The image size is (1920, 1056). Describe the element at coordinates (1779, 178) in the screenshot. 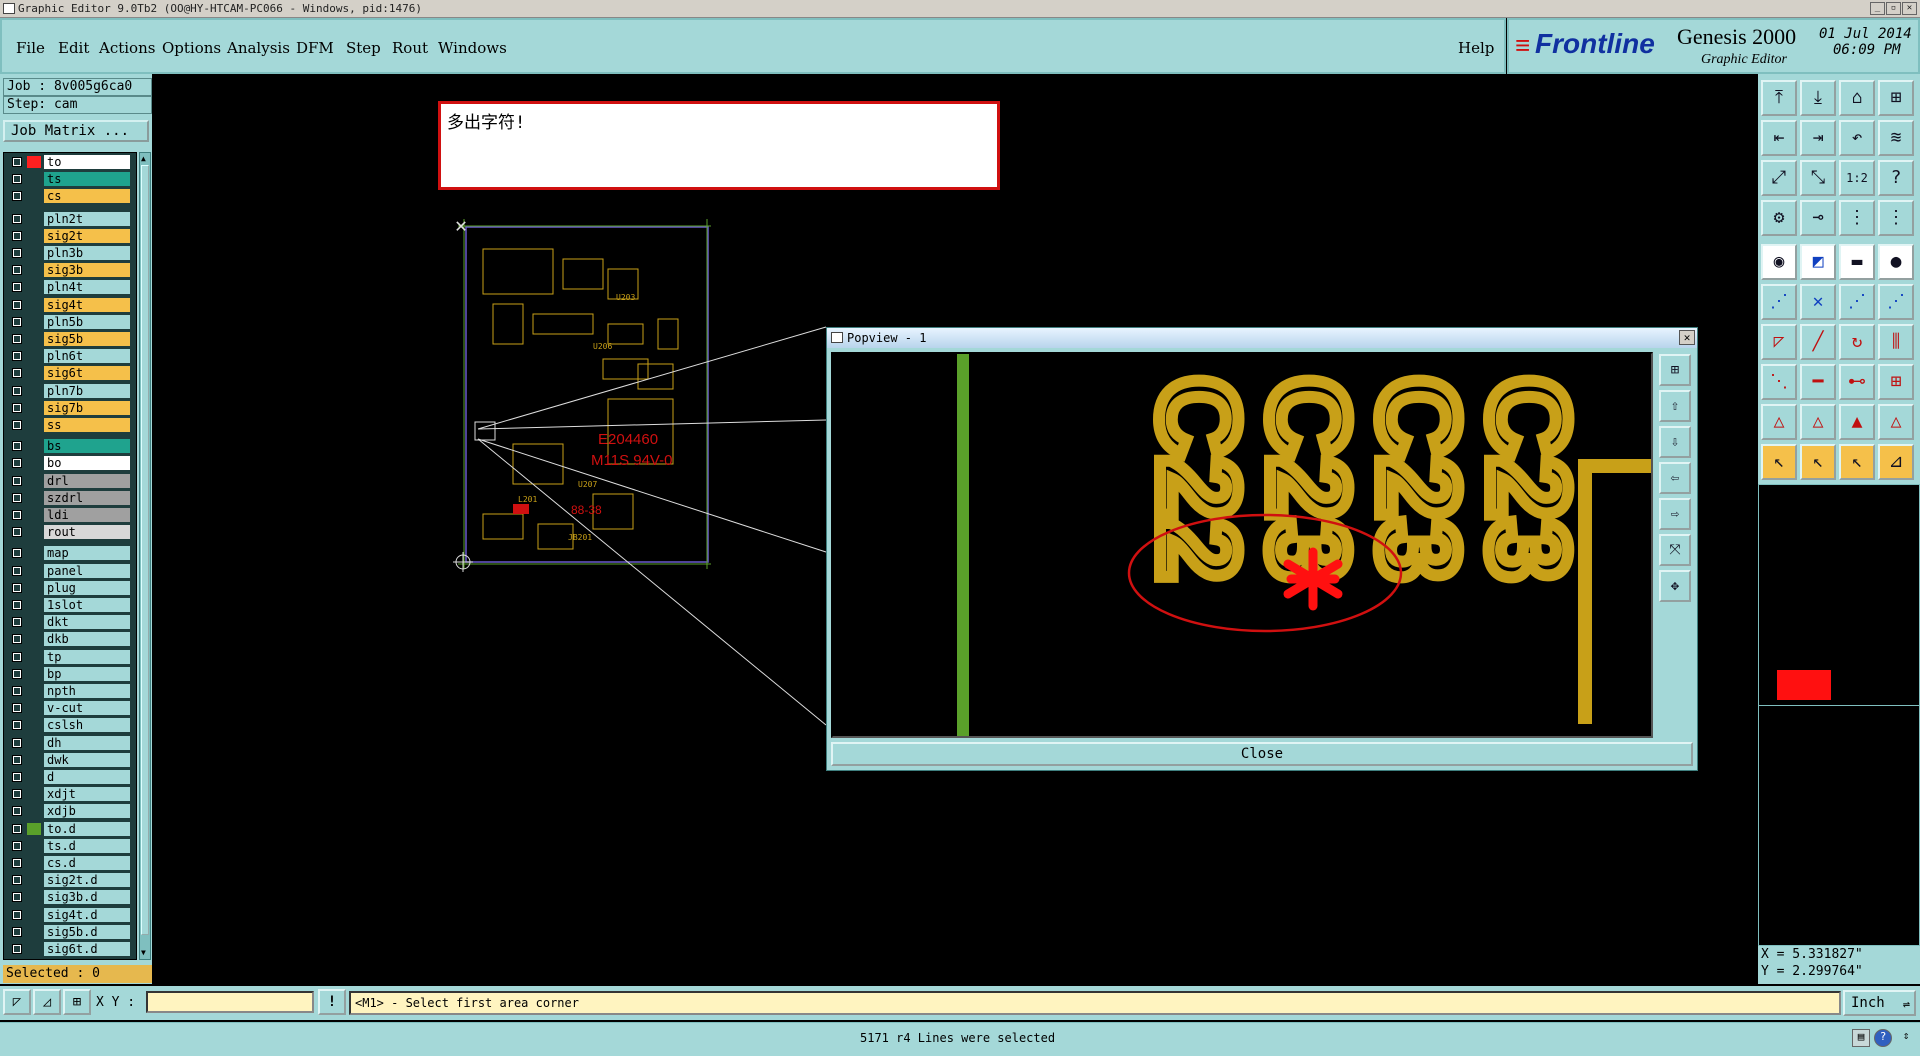

I see `tool-icon-8: ⤢` at that location.